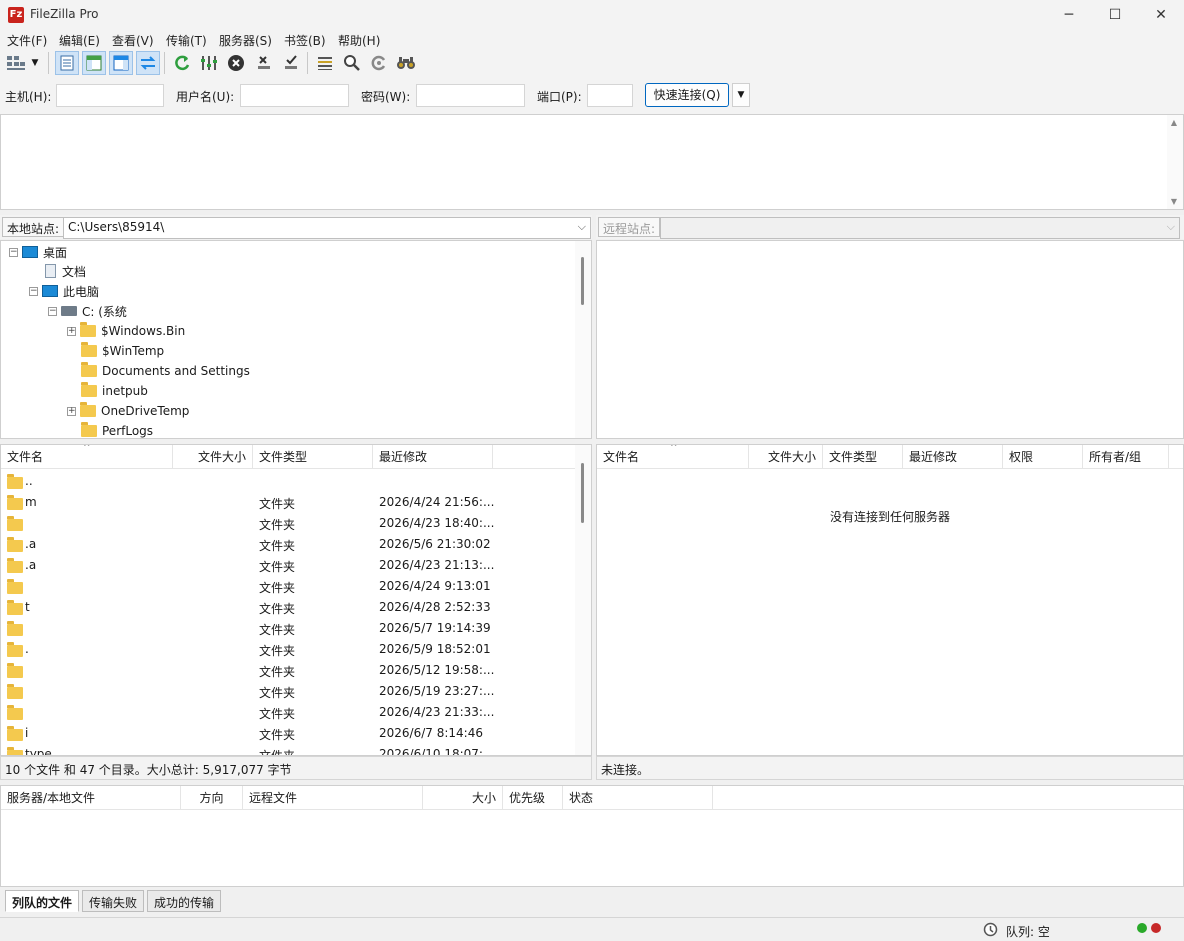 The height and width of the screenshot is (941, 1184). Describe the element at coordinates (582, 227) in the screenshot. I see `path-dropdown-icon: ⌵` at that location.